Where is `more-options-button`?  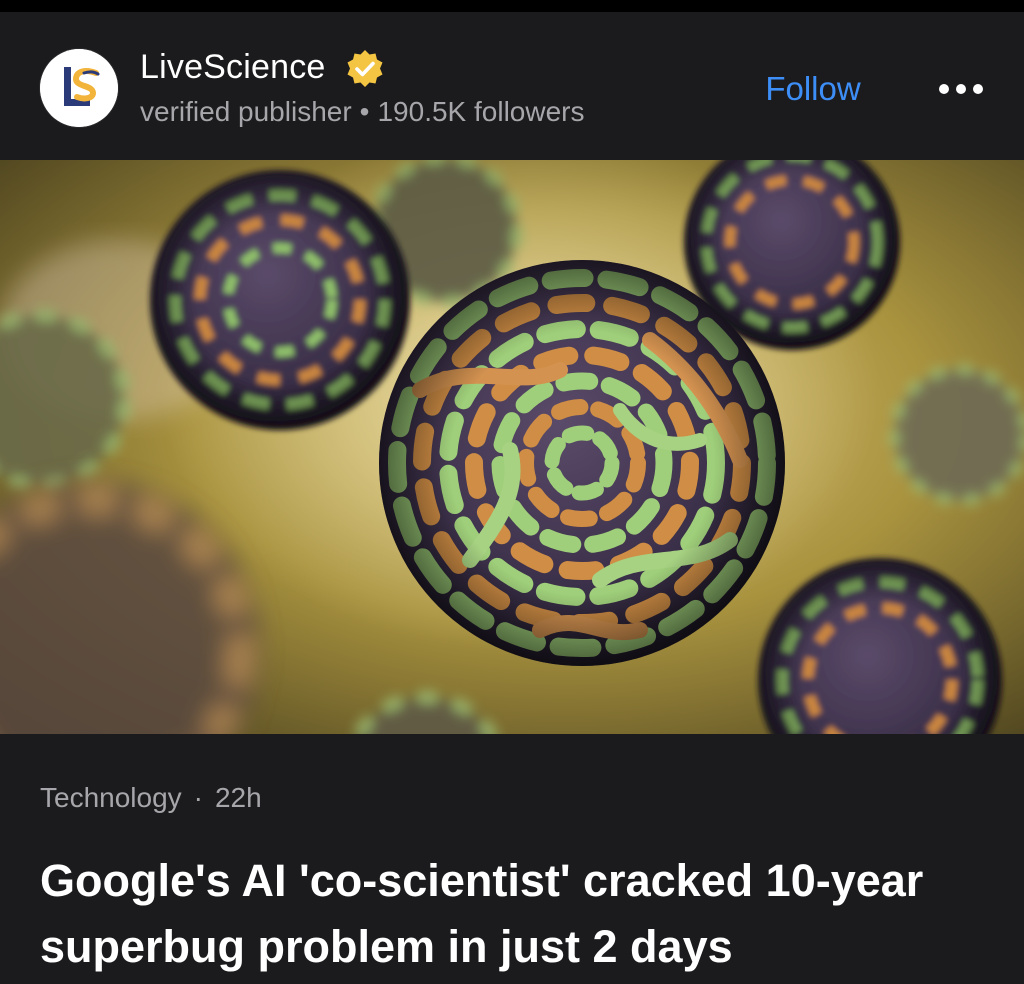
more-options-button is located at coordinates (955, 88).